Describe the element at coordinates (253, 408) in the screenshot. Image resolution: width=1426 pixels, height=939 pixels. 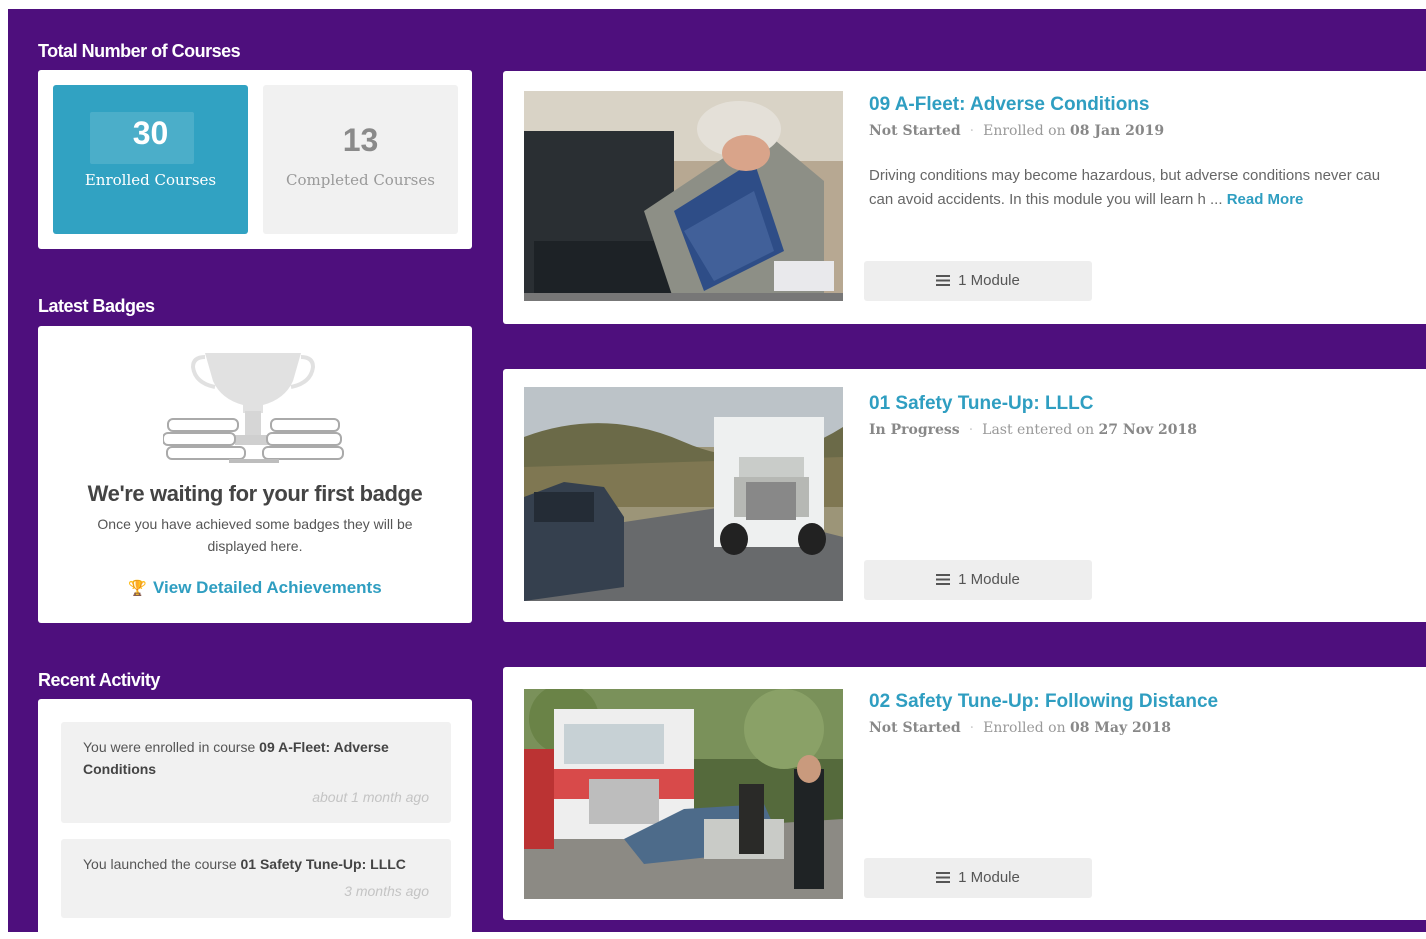
I see `trophy-books-icon` at that location.